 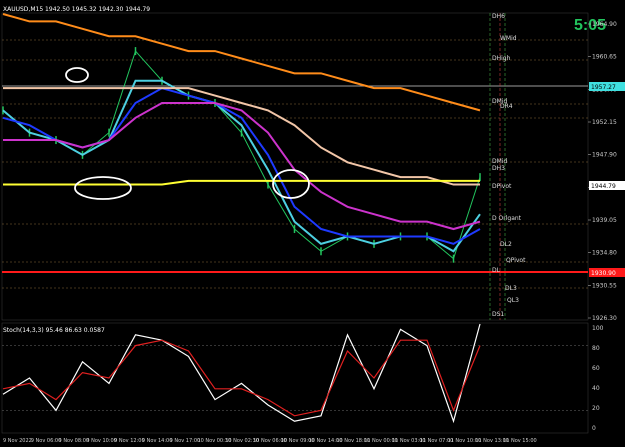 I want to click on time-tick-label: 9 Nov 2022, so click(x=17, y=441).